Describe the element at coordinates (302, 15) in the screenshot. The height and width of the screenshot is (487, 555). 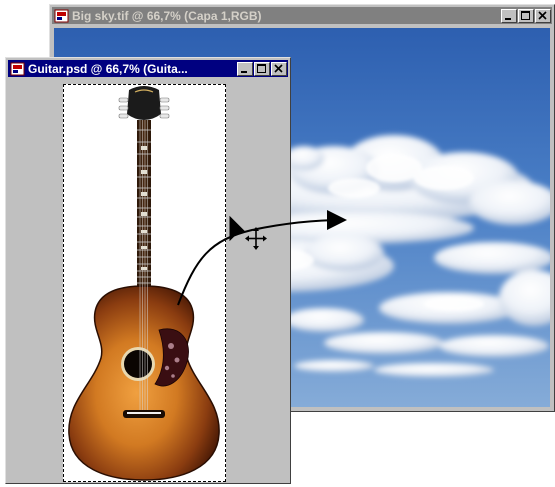
I see `big-sky-titlebar: Big sky.tif @ 66,7% (Capa 1,RGB)` at that location.